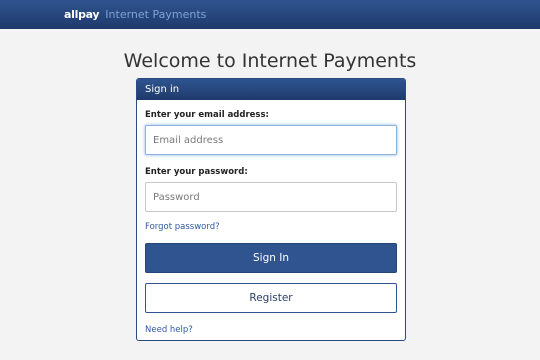 This screenshot has height=360, width=540. What do you see at coordinates (162, 89) in the screenshot?
I see `signin-panel-title: Sign in` at bounding box center [162, 89].